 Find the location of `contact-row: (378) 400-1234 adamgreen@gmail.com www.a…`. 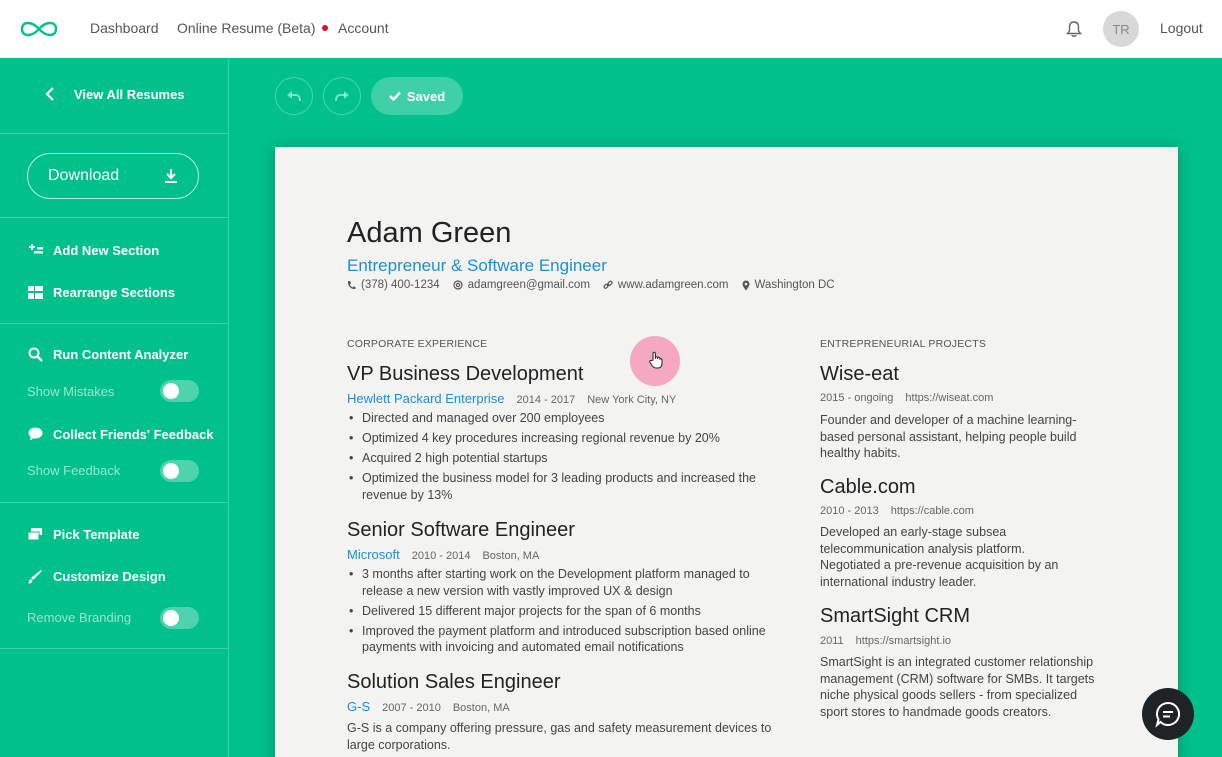

contact-row: (378) 400-1234 adamgreen@gmail.com www.a… is located at coordinates (597, 285).